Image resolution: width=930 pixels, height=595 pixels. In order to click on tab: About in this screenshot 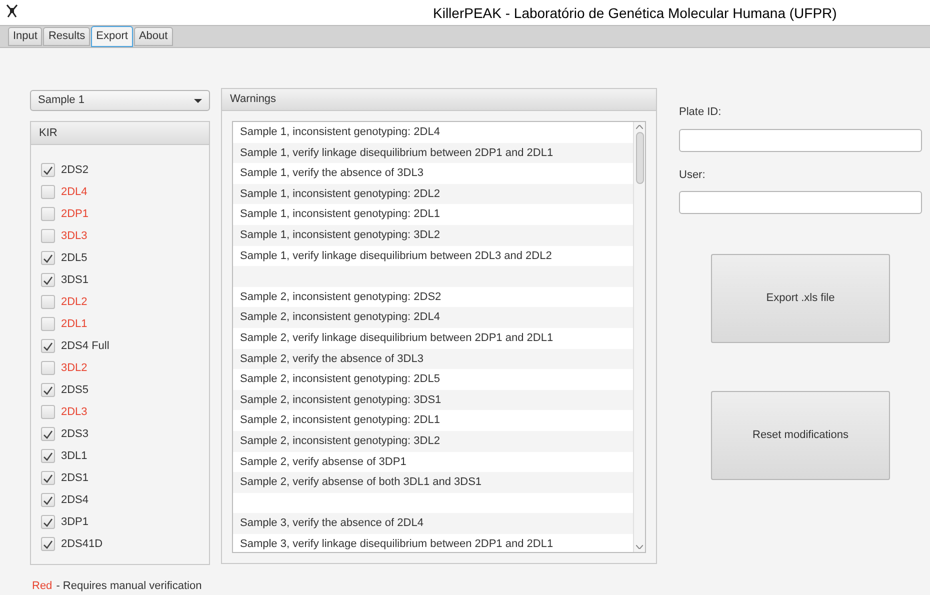, I will do `click(153, 36)`.